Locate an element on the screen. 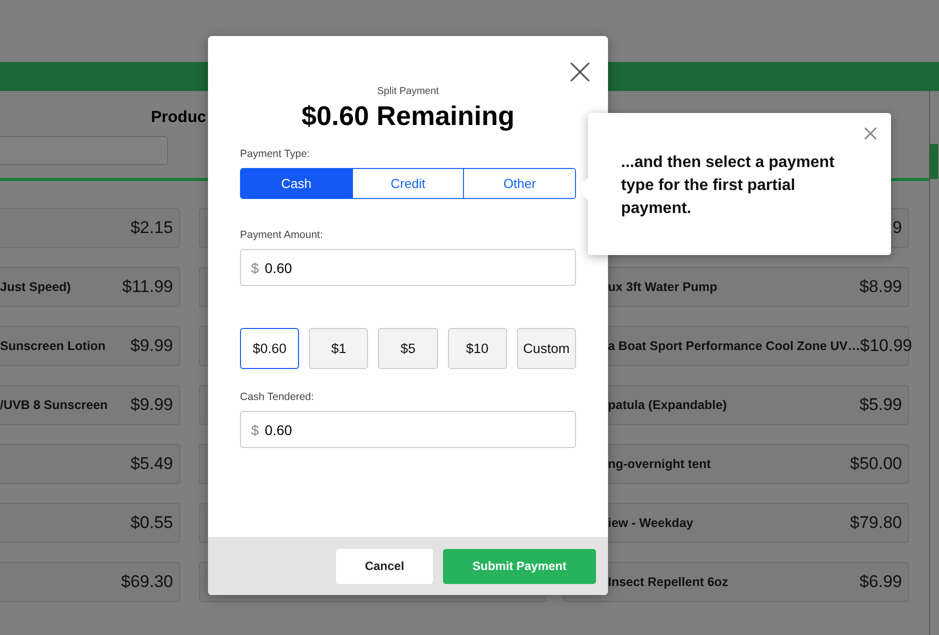 Image resolution: width=939 pixels, height=635 pixels. payment-type-tab: Other is located at coordinates (519, 183).